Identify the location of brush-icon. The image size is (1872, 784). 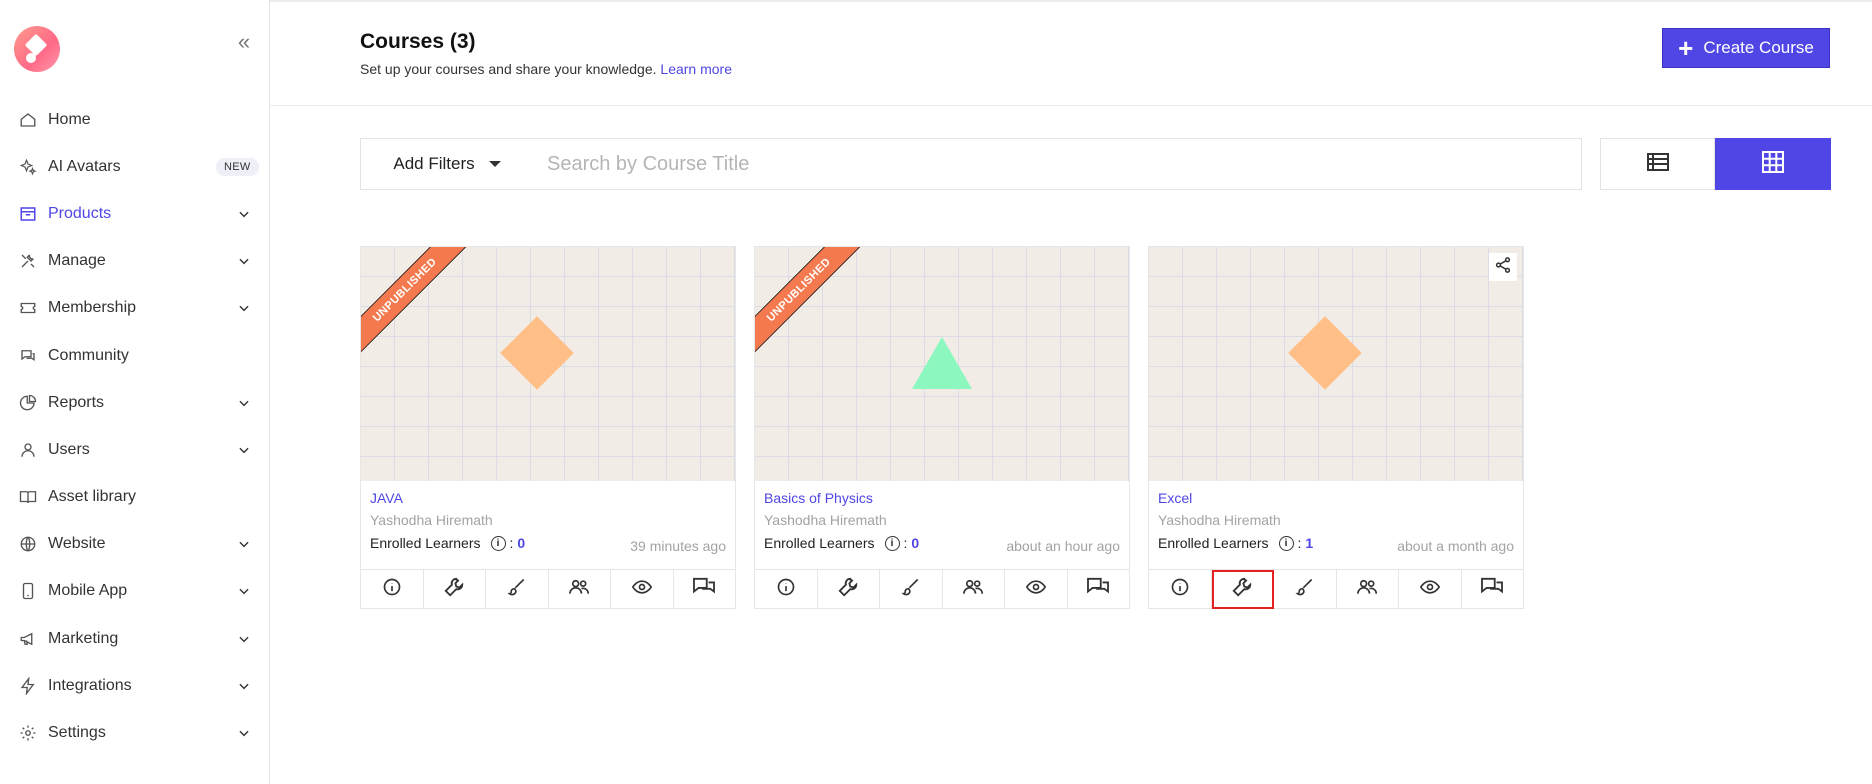
(911, 589).